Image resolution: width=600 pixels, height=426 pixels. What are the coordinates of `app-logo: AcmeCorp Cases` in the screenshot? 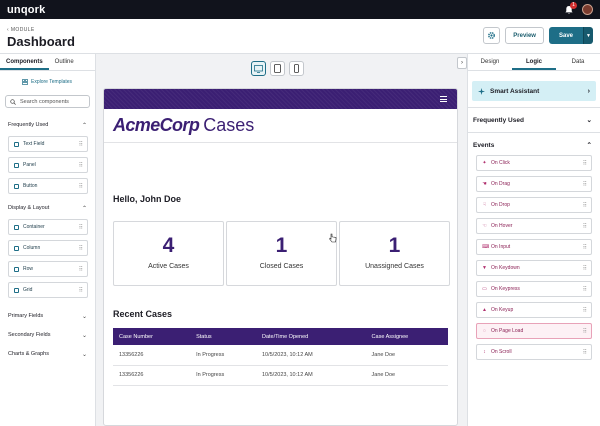 It's located at (280, 126).